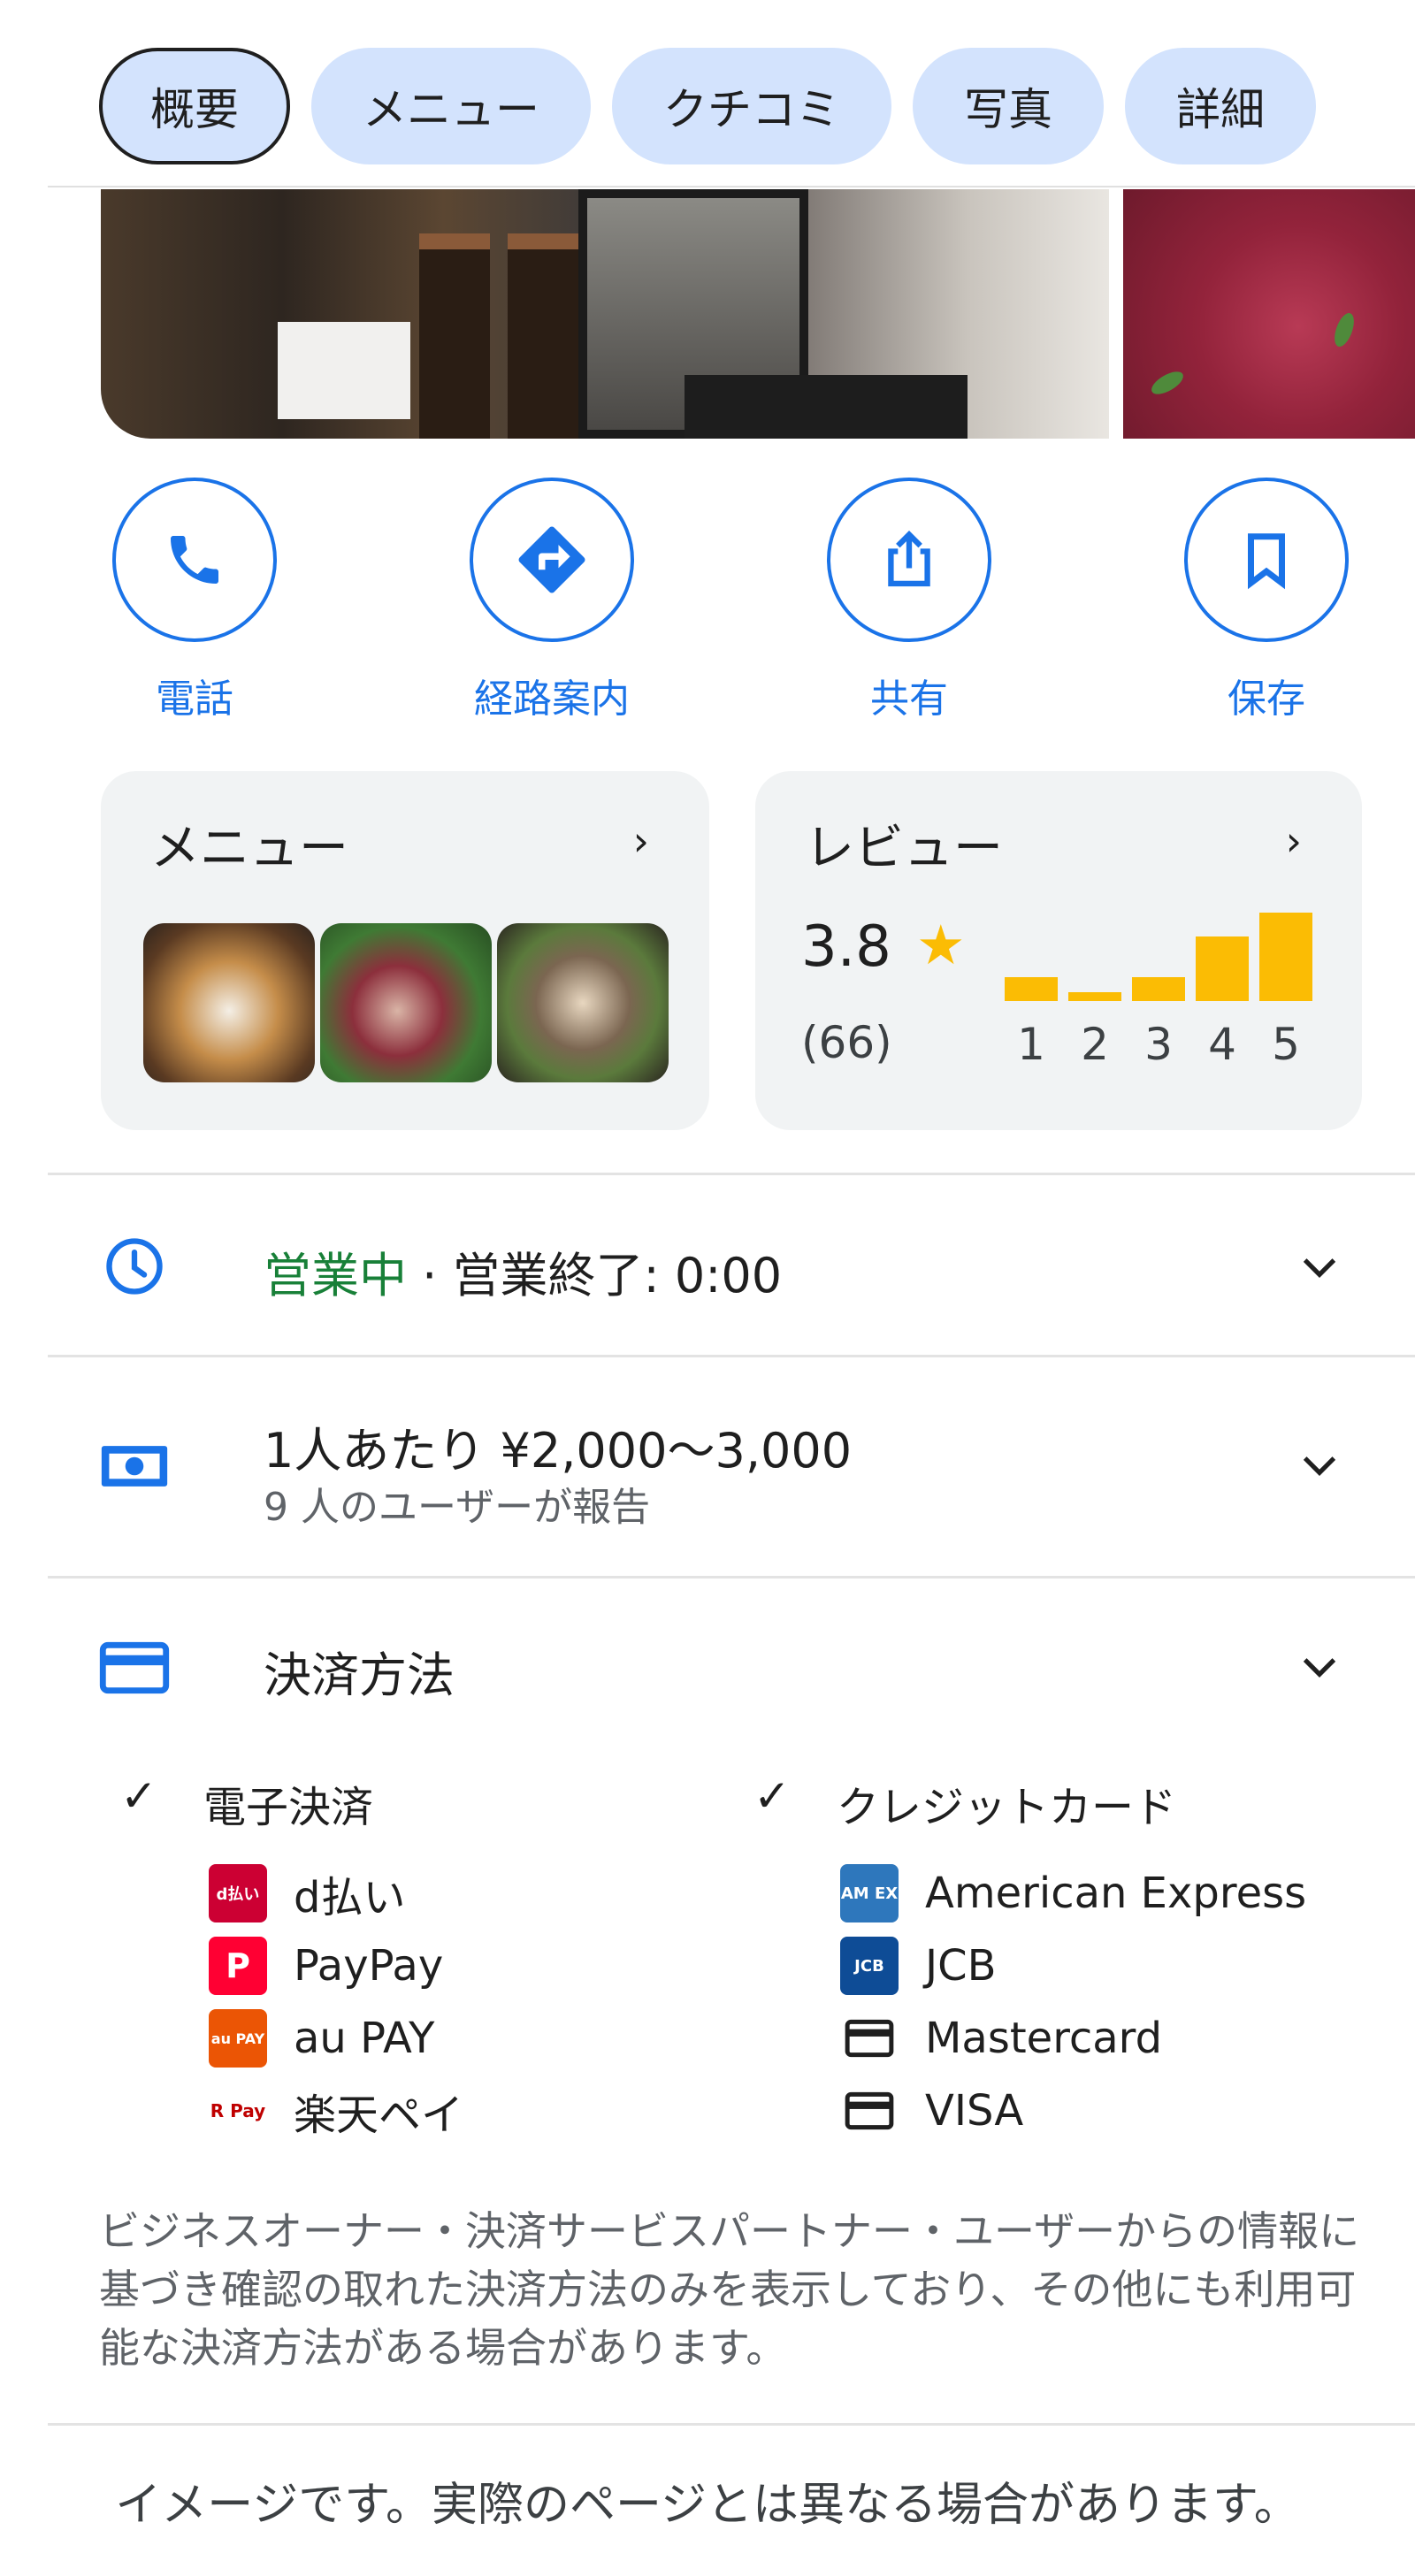  I want to click on payment-methods-title: 決済方法, so click(359, 1671).